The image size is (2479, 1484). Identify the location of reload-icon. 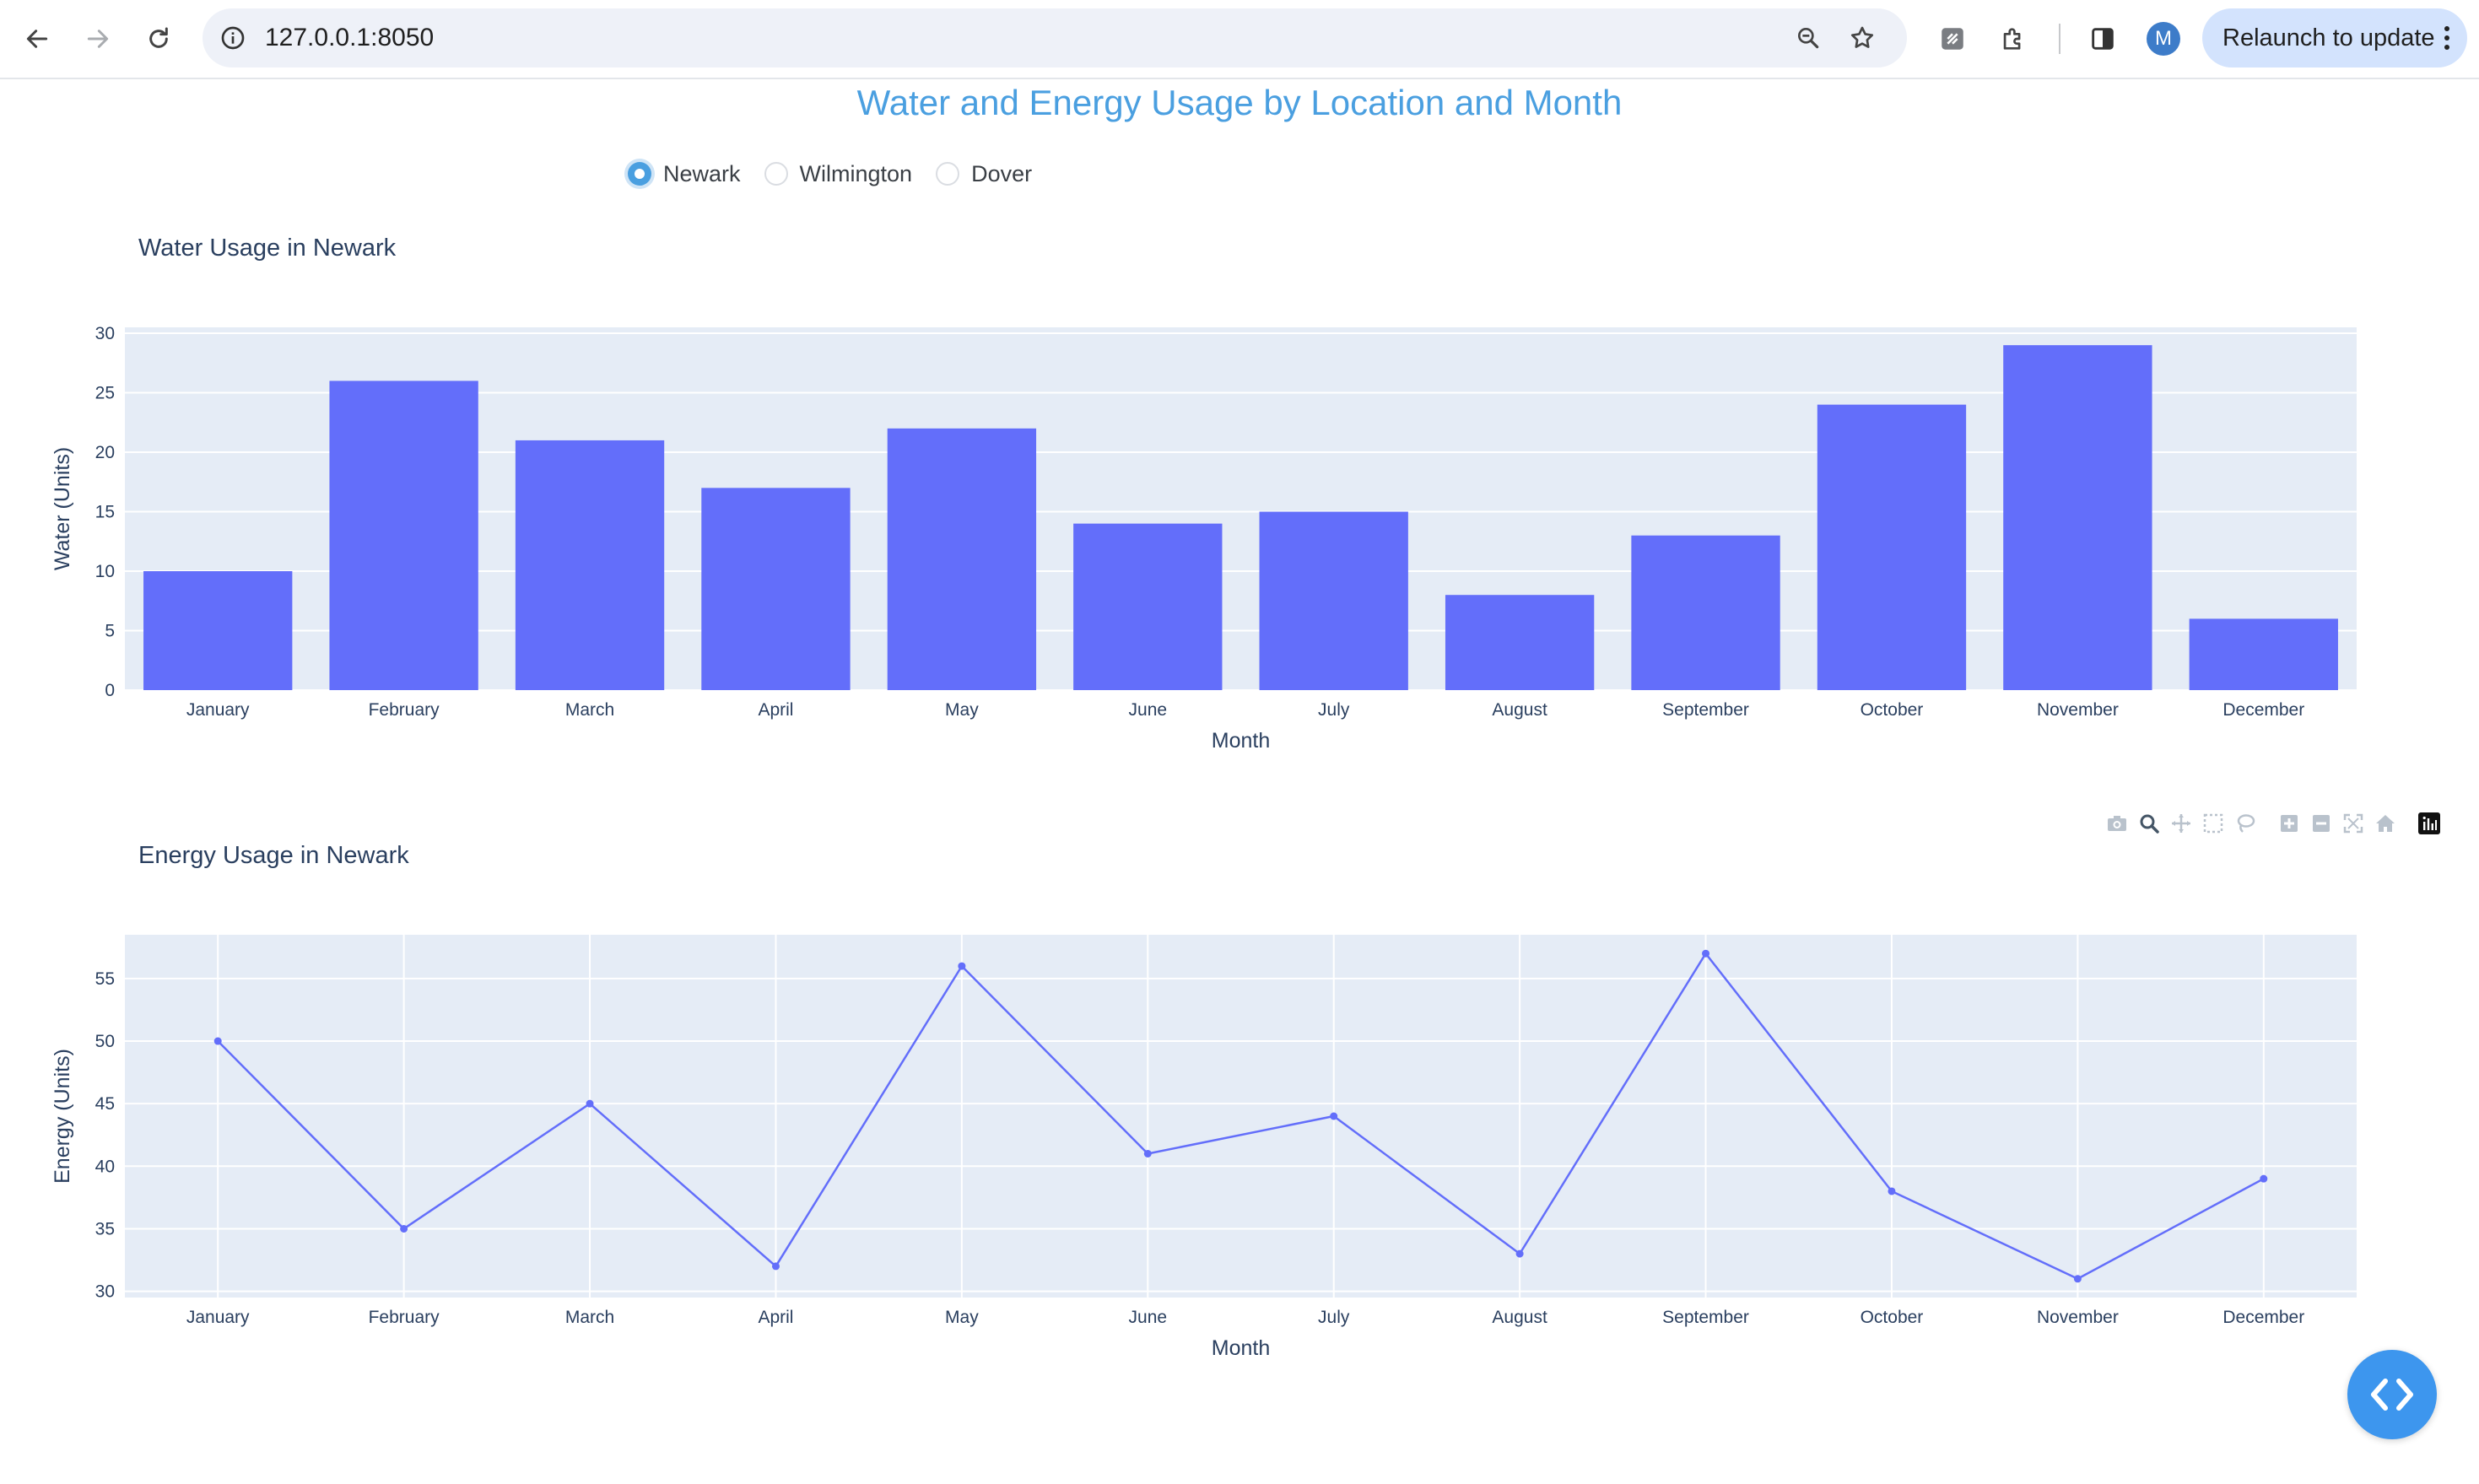
(159, 39).